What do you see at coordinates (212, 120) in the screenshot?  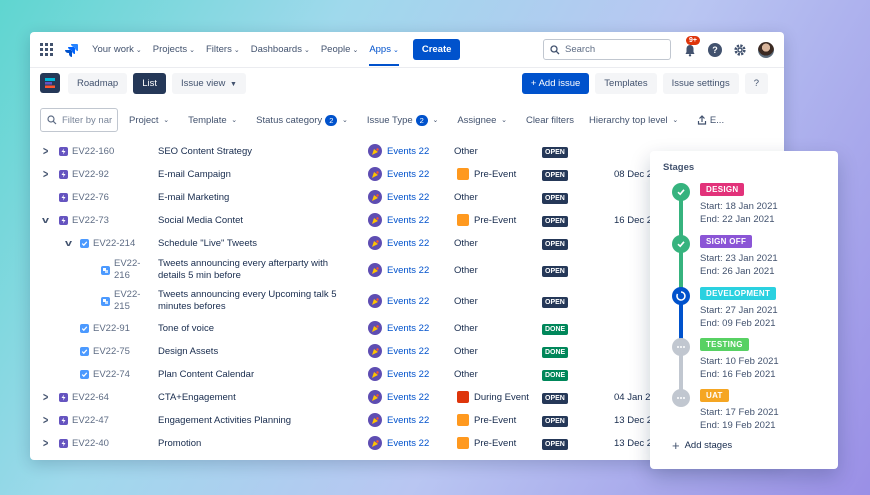 I see `template-filter: Template ⌄` at bounding box center [212, 120].